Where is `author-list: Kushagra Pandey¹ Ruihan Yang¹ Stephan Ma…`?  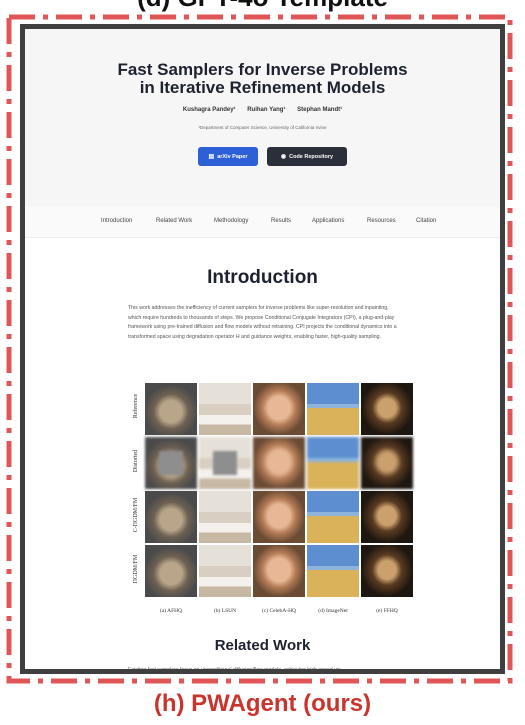
author-list: Kushagra Pandey¹ Ruihan Yang¹ Stephan Ma… is located at coordinates (262, 110).